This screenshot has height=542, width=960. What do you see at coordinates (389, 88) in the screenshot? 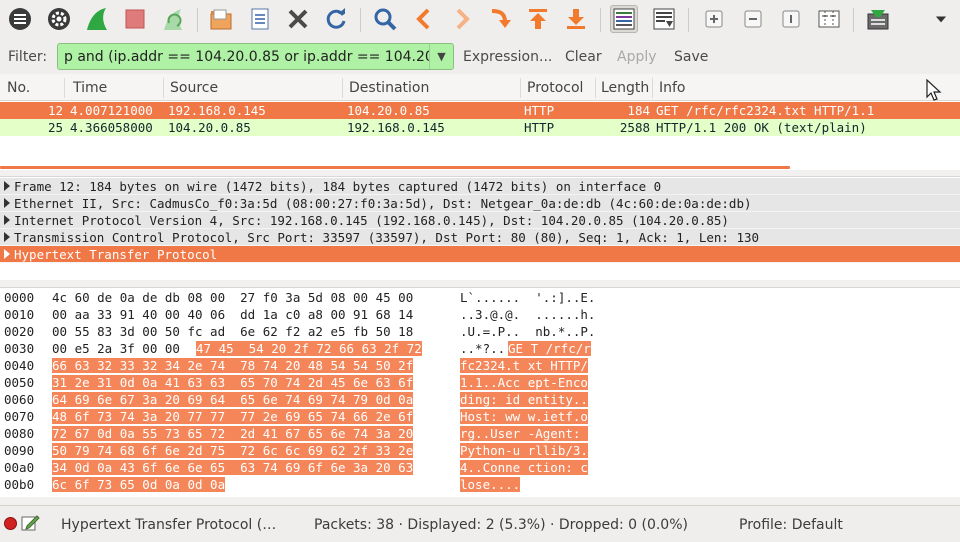
I see `column-header-destination: Destination` at bounding box center [389, 88].